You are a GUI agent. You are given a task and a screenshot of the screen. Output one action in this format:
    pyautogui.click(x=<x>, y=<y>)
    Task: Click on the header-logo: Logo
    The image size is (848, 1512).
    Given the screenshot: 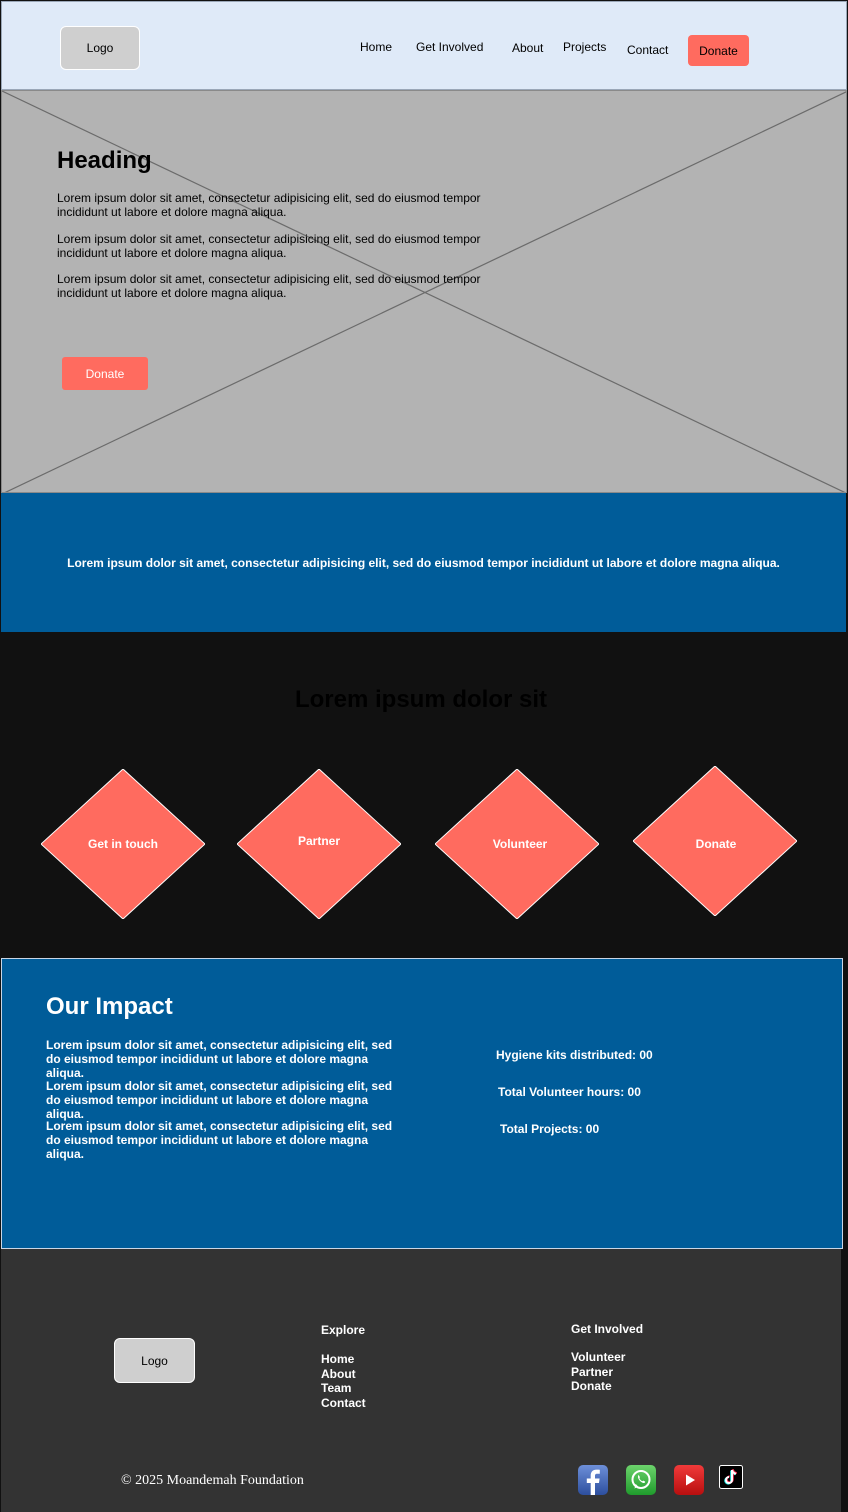 What is the action you would take?
    pyautogui.click(x=100, y=48)
    